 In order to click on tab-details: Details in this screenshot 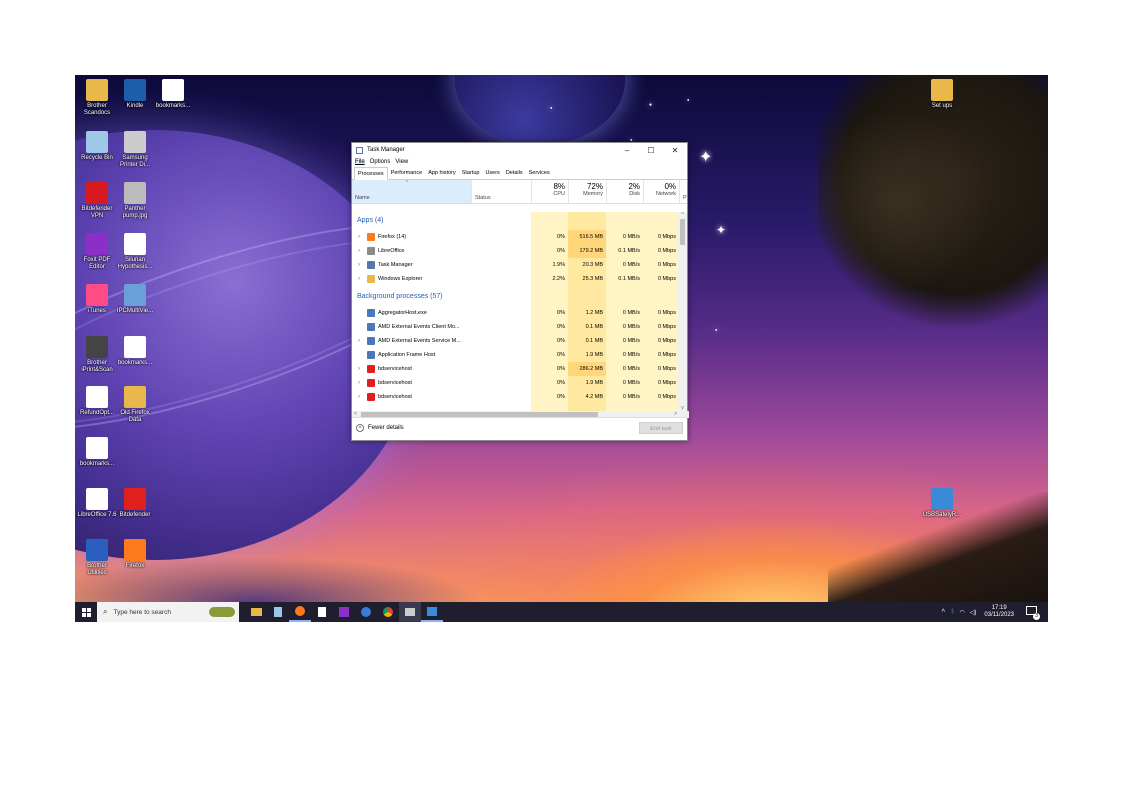, I will do `click(514, 173)`.